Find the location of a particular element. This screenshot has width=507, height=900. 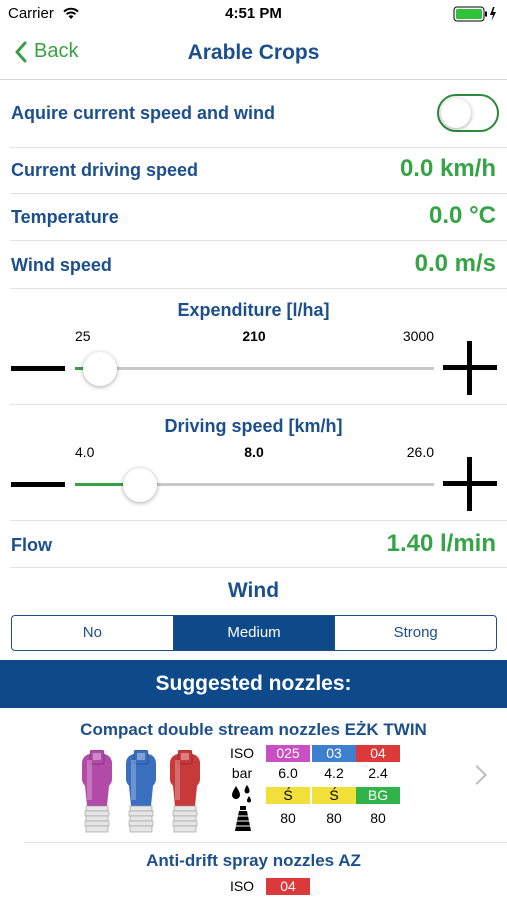

expenditure-slider-track is located at coordinates (254, 368).